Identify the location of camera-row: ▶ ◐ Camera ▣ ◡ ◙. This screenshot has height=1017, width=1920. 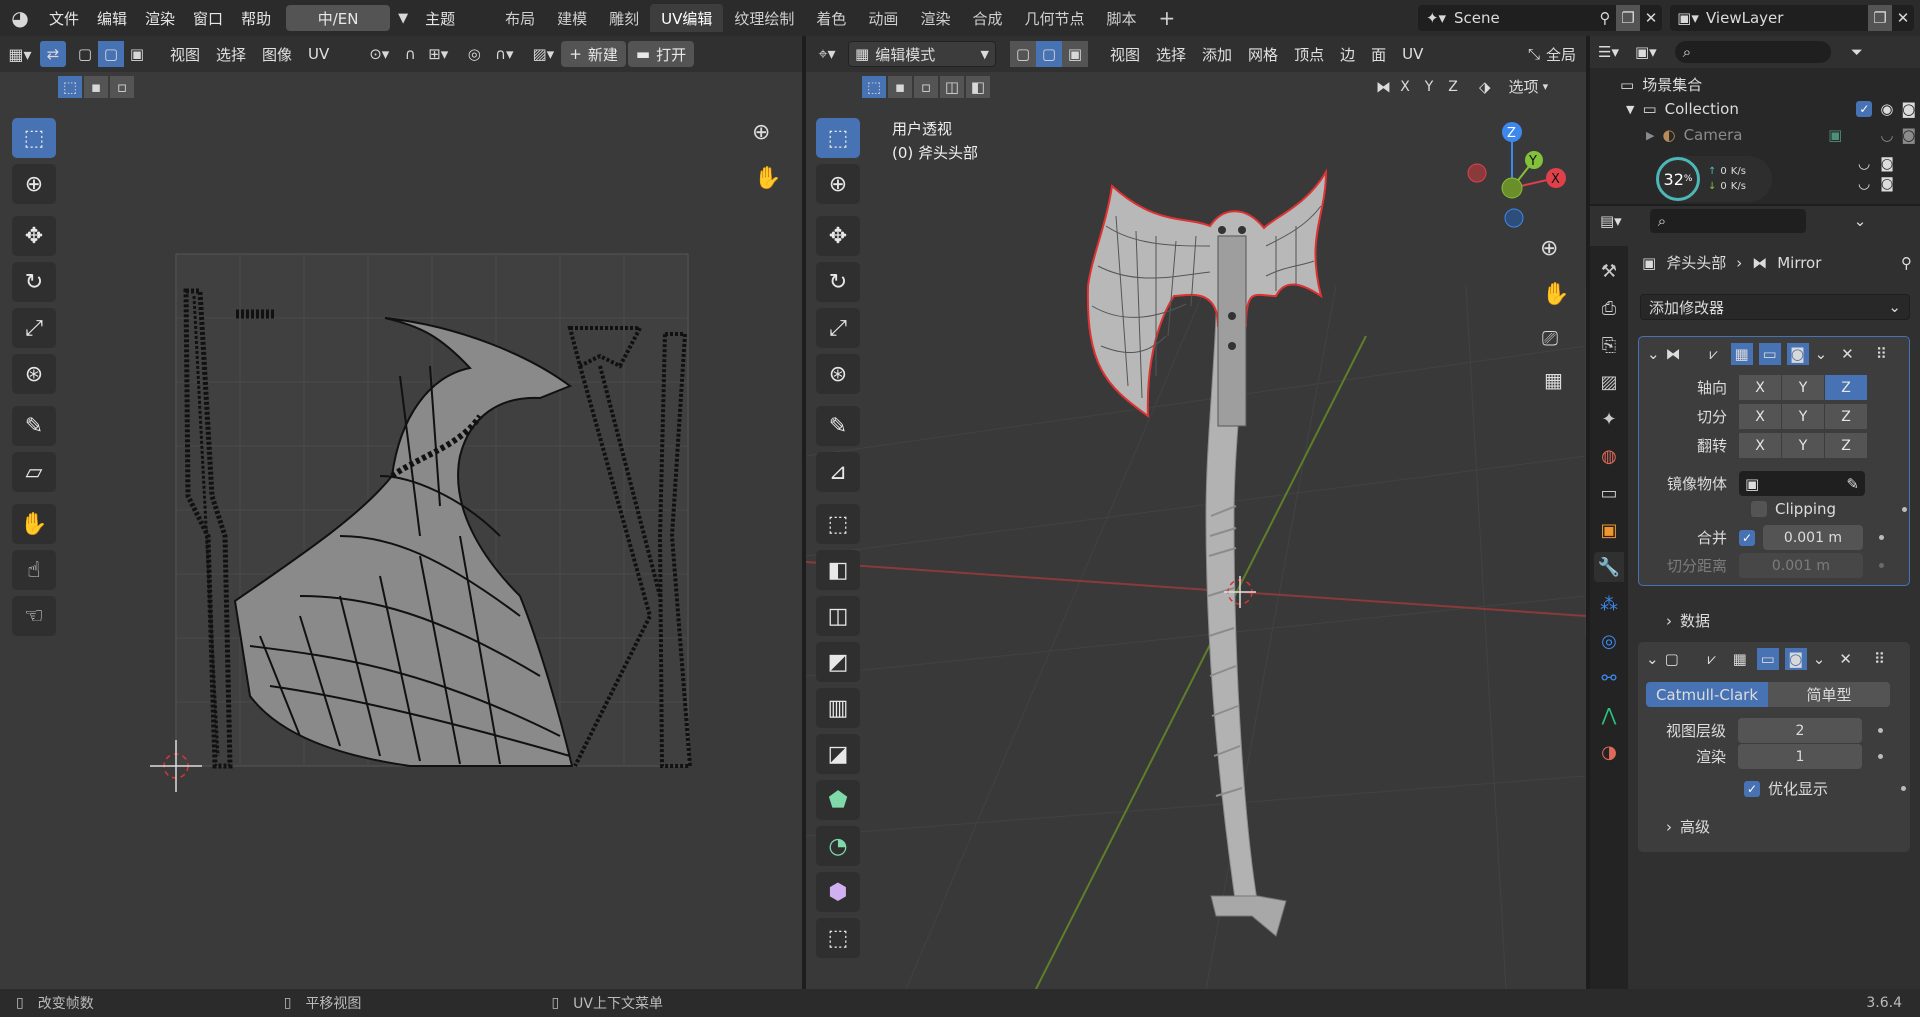
(1781, 135).